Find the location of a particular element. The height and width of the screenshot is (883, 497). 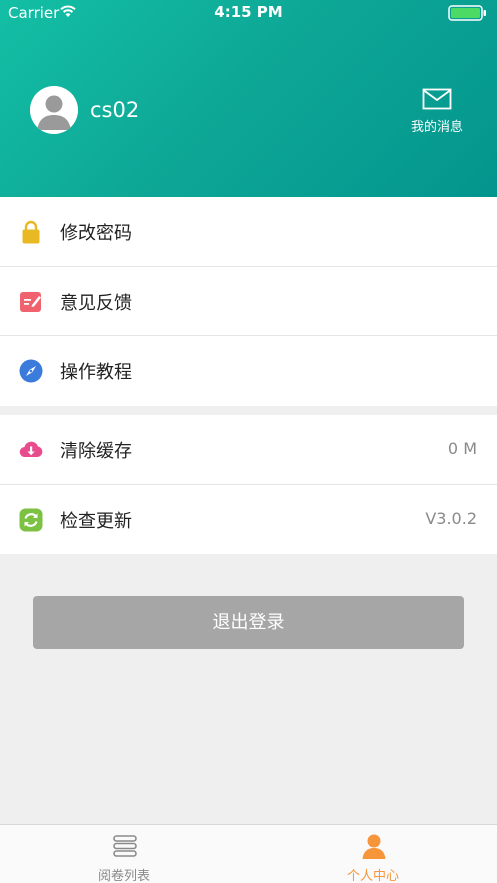

status-time: 4:15 PM is located at coordinates (248, 12).